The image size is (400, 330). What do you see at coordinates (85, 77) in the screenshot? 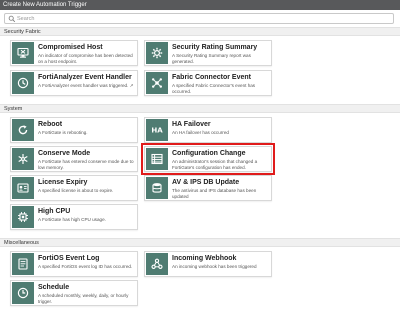
I see `card-title: FortiAnalyzer Event Handler` at bounding box center [85, 77].